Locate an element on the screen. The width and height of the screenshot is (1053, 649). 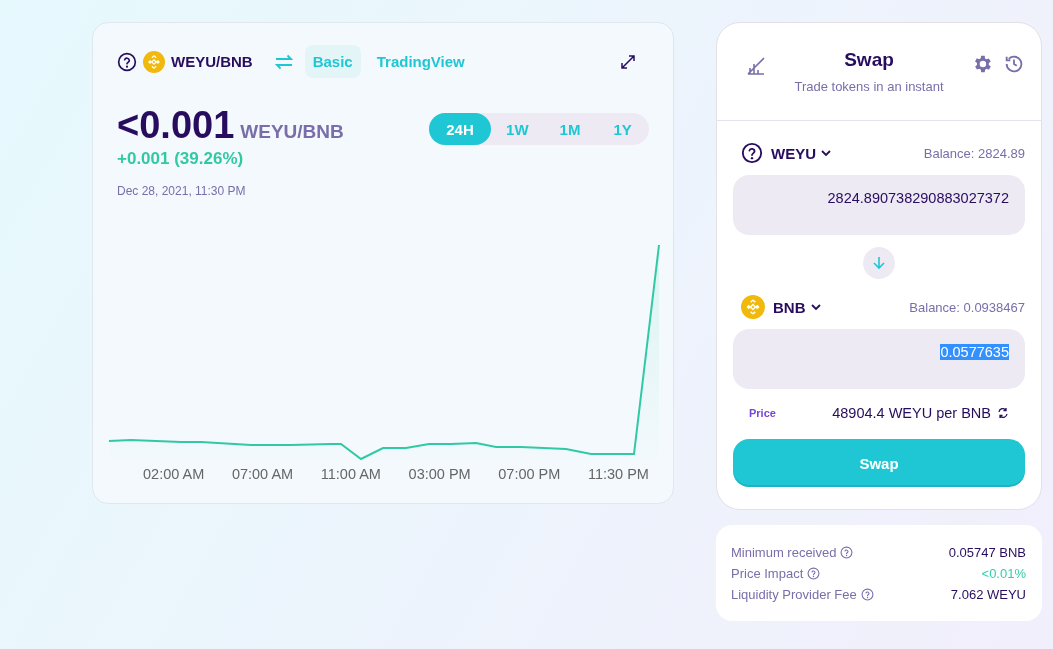
price-rate: 48904.4 WEYU per BNB is located at coordinates (911, 413).